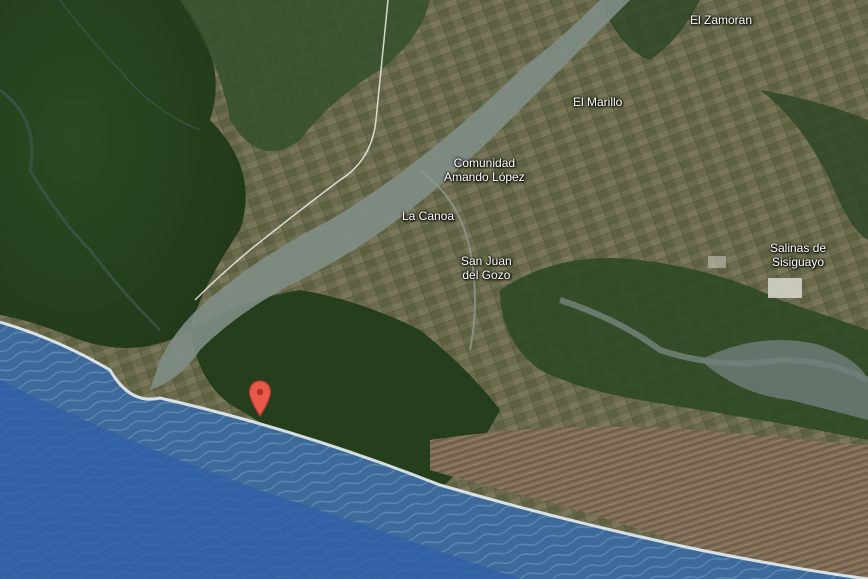 Image resolution: width=868 pixels, height=579 pixels. I want to click on salt-flats, so click(785, 288).